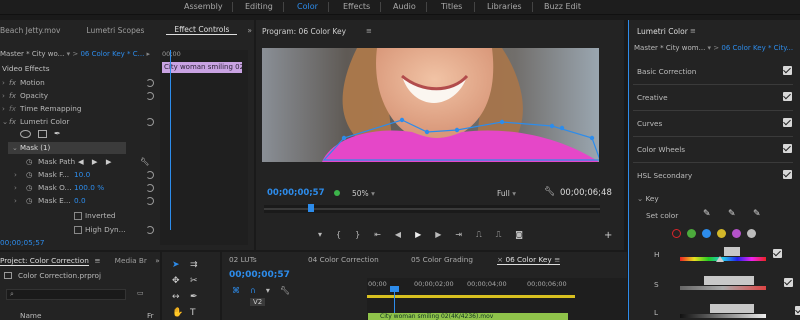 The image size is (800, 320). Describe the element at coordinates (199, 313) in the screenshot. I see `type-tool-icon: T` at that location.